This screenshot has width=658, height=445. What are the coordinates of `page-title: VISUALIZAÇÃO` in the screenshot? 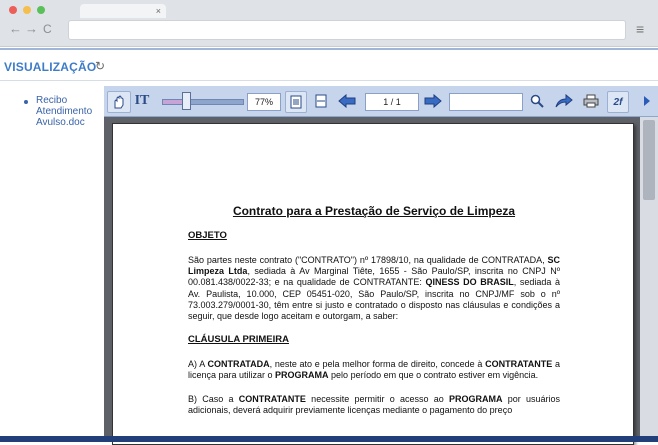 It's located at (50, 67).